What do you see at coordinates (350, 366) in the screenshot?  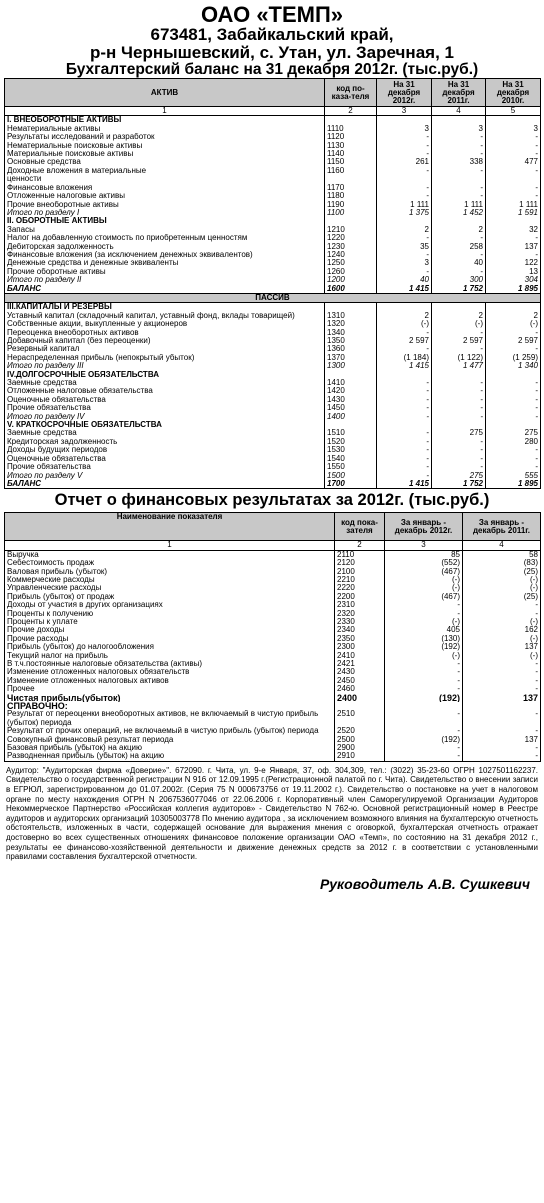 I see `row-code: 1300` at bounding box center [350, 366].